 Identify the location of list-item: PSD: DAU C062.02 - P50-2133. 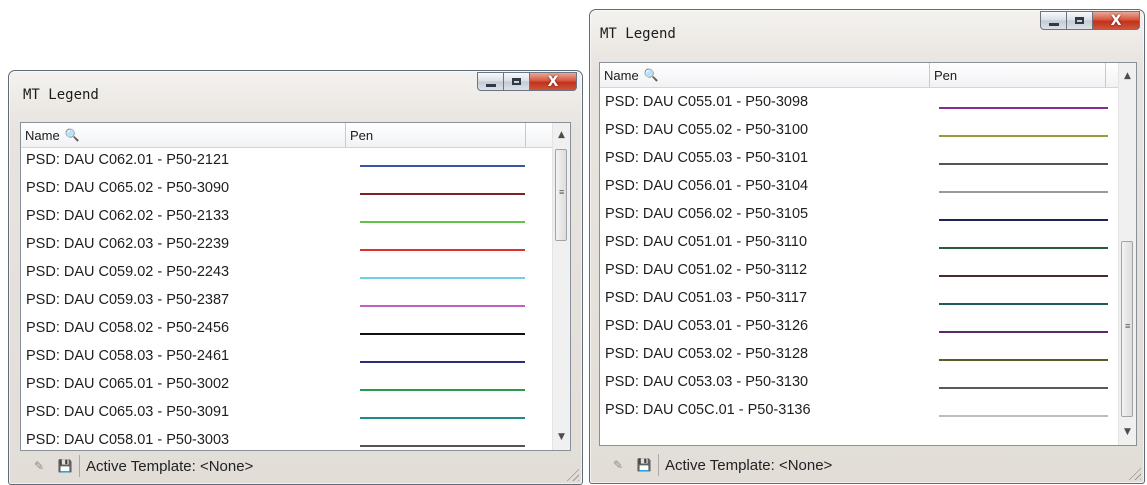
(287, 219).